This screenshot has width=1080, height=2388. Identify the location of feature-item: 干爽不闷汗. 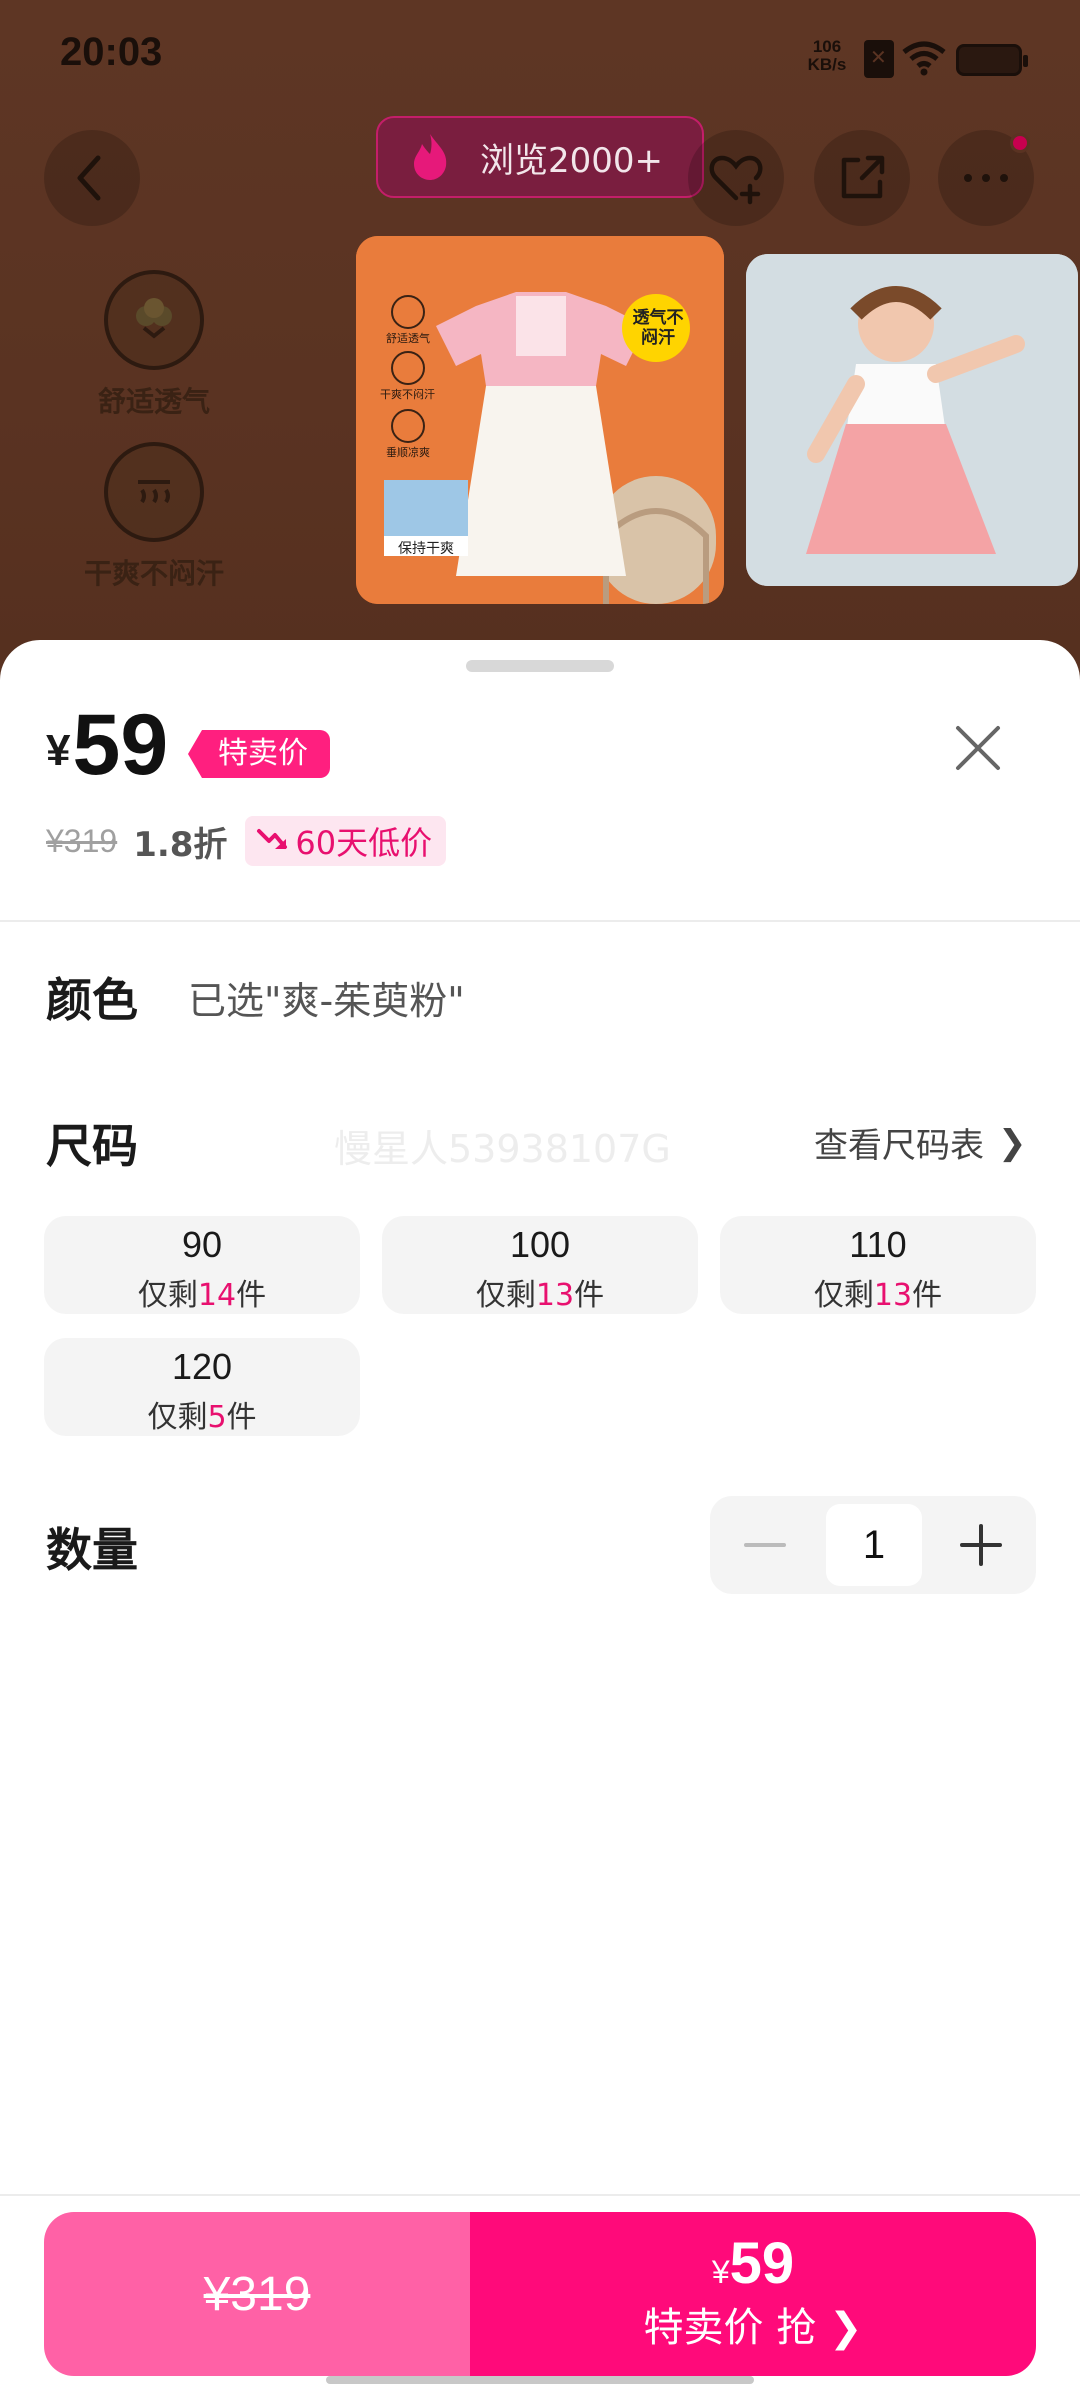
(154, 517).